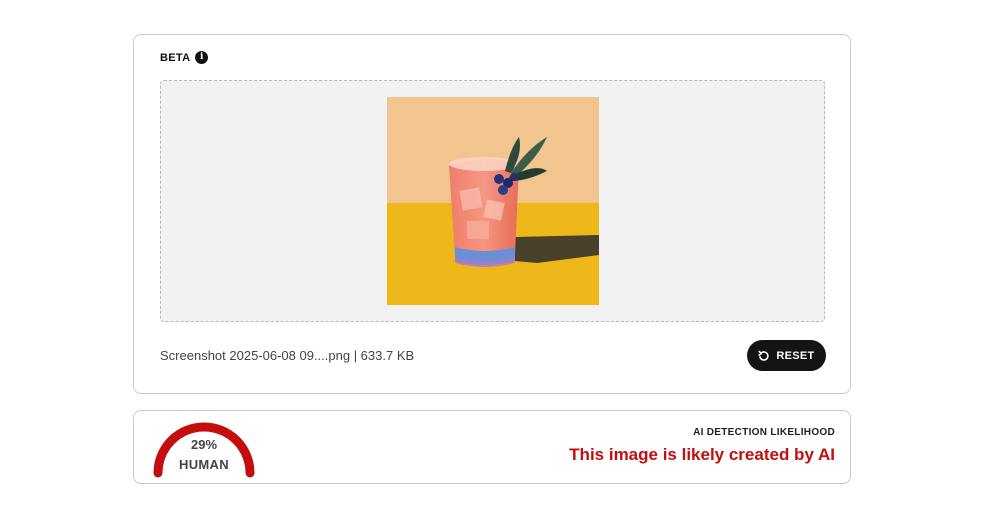 This screenshot has width=997, height=516. I want to click on reset-label: RESET, so click(795, 355).